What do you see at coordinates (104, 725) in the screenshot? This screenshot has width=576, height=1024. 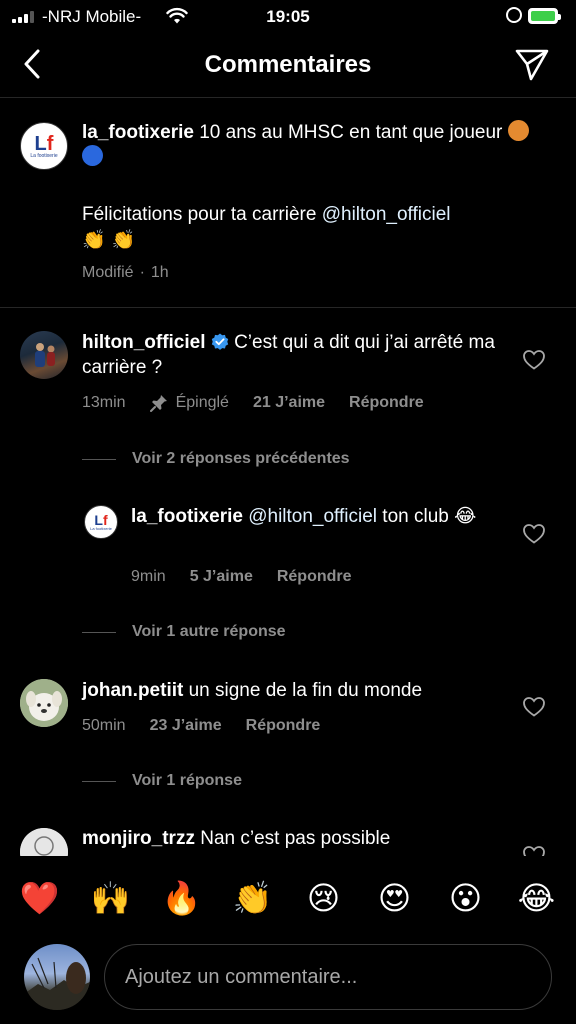 I see `comment-time: 50min` at bounding box center [104, 725].